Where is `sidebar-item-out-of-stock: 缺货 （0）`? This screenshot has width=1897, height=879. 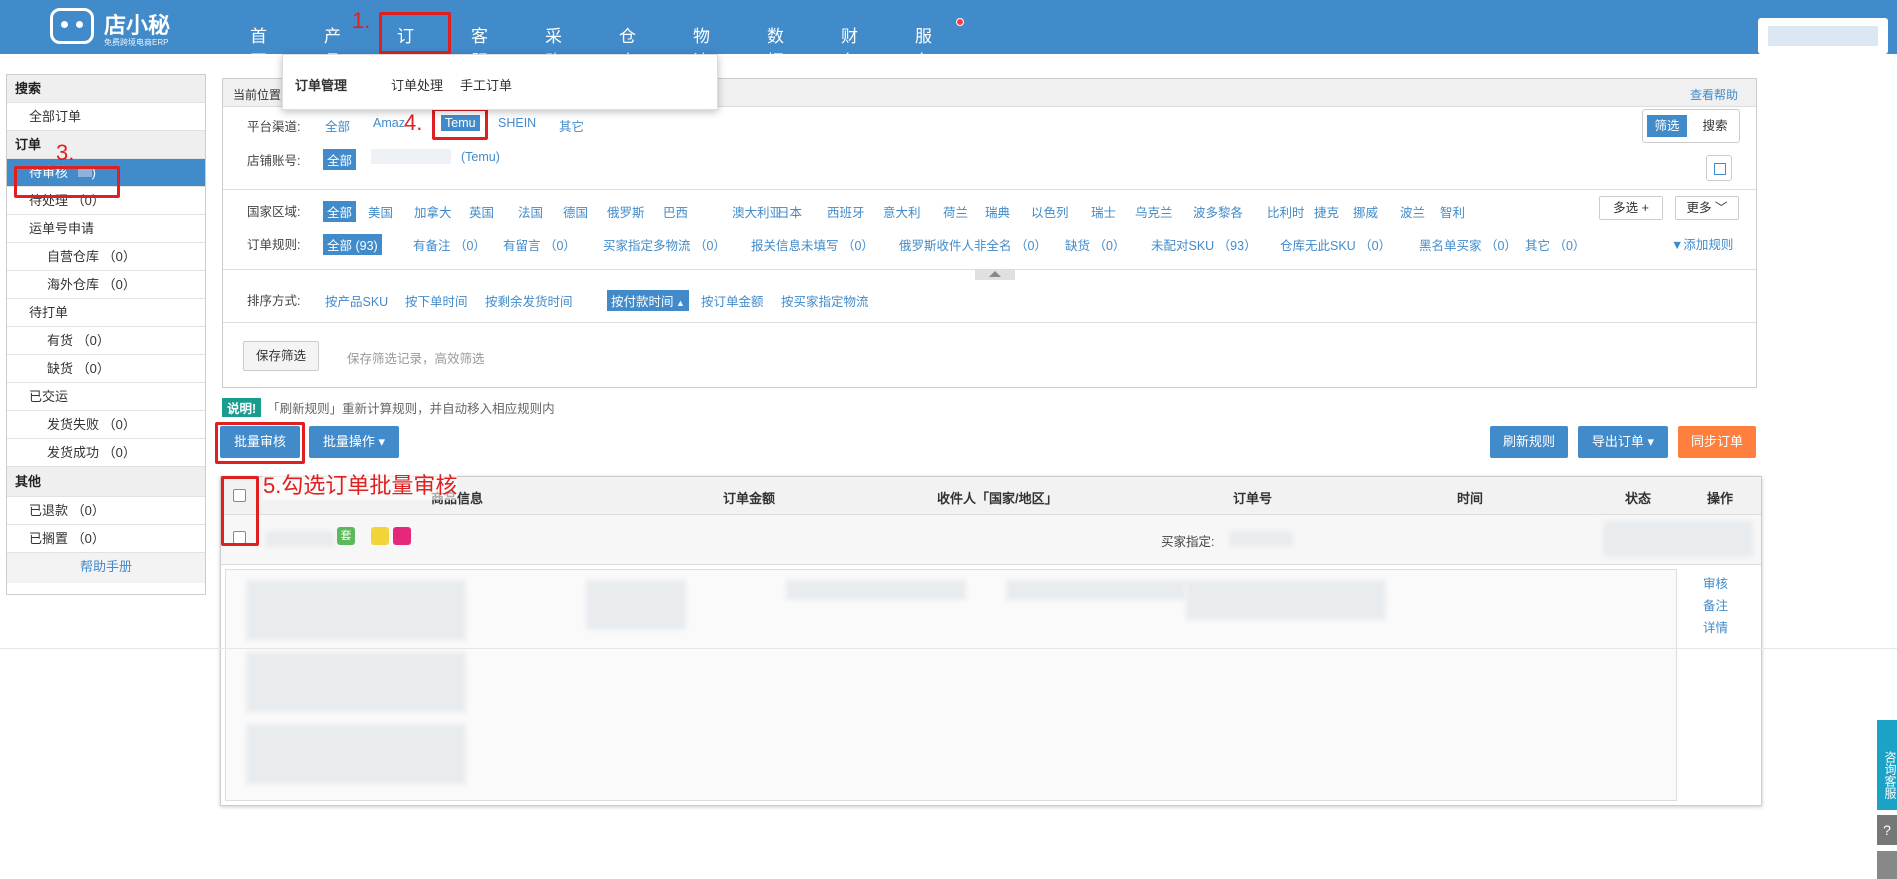
sidebar-item-out-of-stock: 缺货 （0） is located at coordinates (106, 369).